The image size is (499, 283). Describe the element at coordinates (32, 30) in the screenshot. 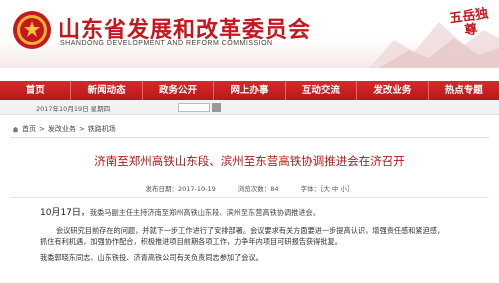

I see `national-emblem-icon` at that location.